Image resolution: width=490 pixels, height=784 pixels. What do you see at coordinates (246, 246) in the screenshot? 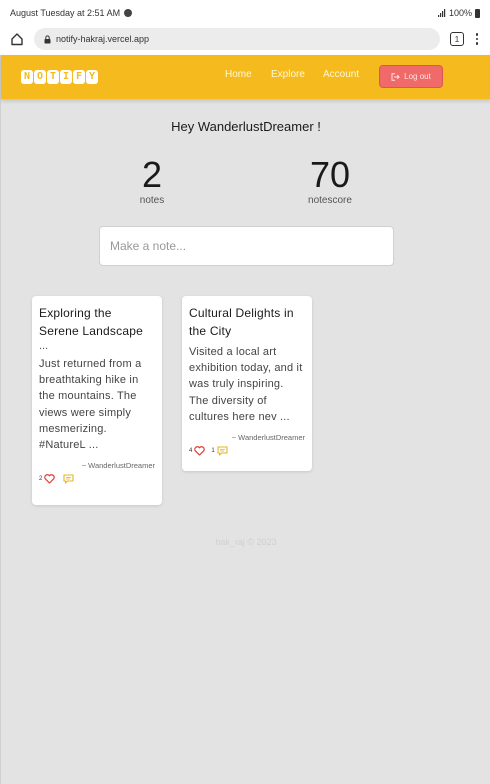
I see `make-note-input` at bounding box center [246, 246].